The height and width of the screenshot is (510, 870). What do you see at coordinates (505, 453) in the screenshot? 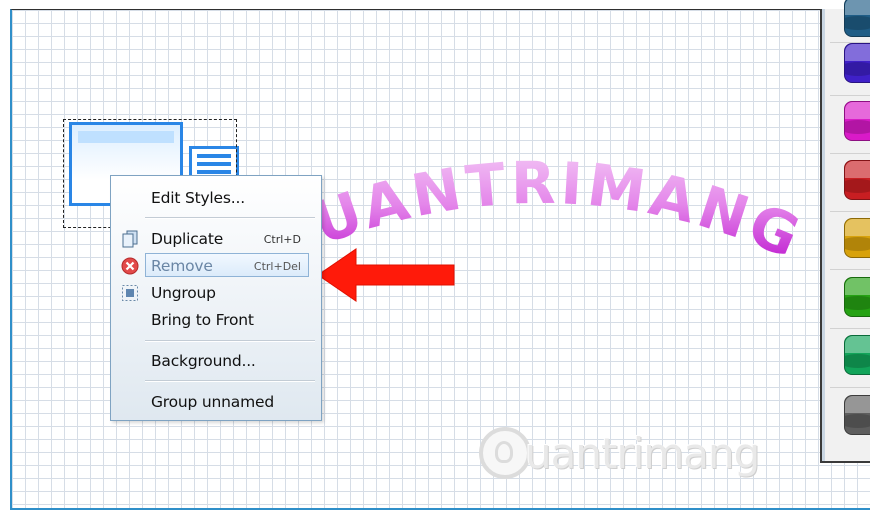
I see `lightbulb-logo-icon` at bounding box center [505, 453].